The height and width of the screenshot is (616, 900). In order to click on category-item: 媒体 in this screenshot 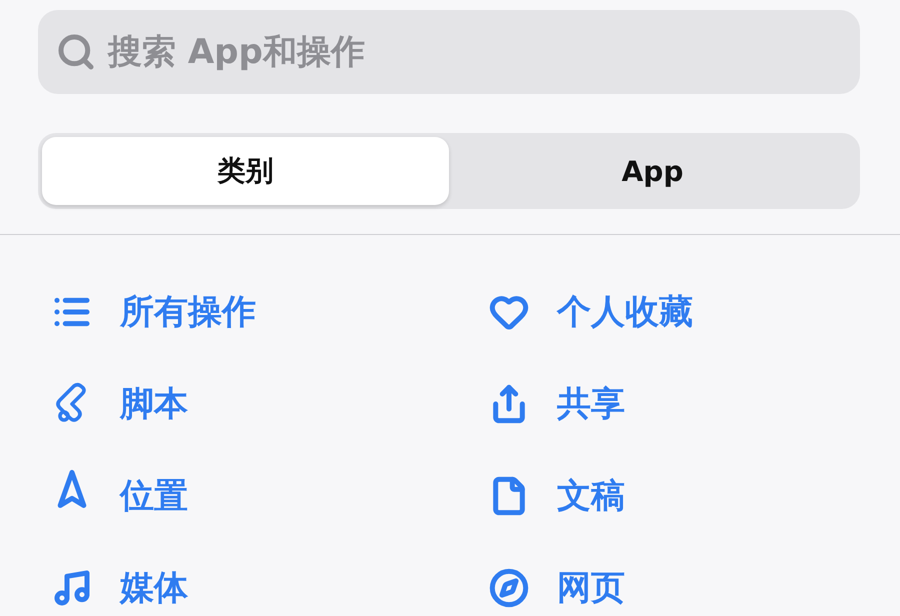, I will do `click(119, 588)`.